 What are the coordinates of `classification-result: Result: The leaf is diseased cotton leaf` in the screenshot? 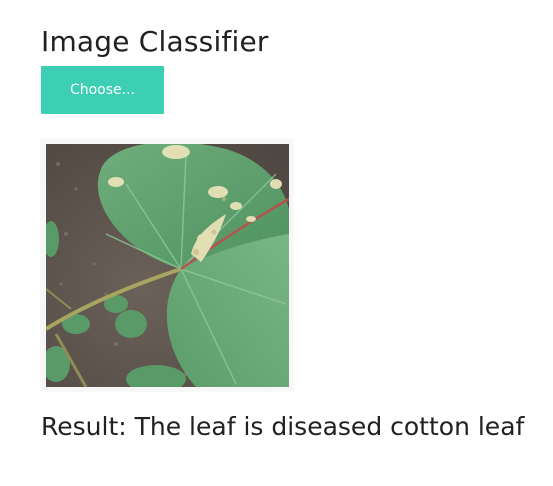 It's located at (283, 426).